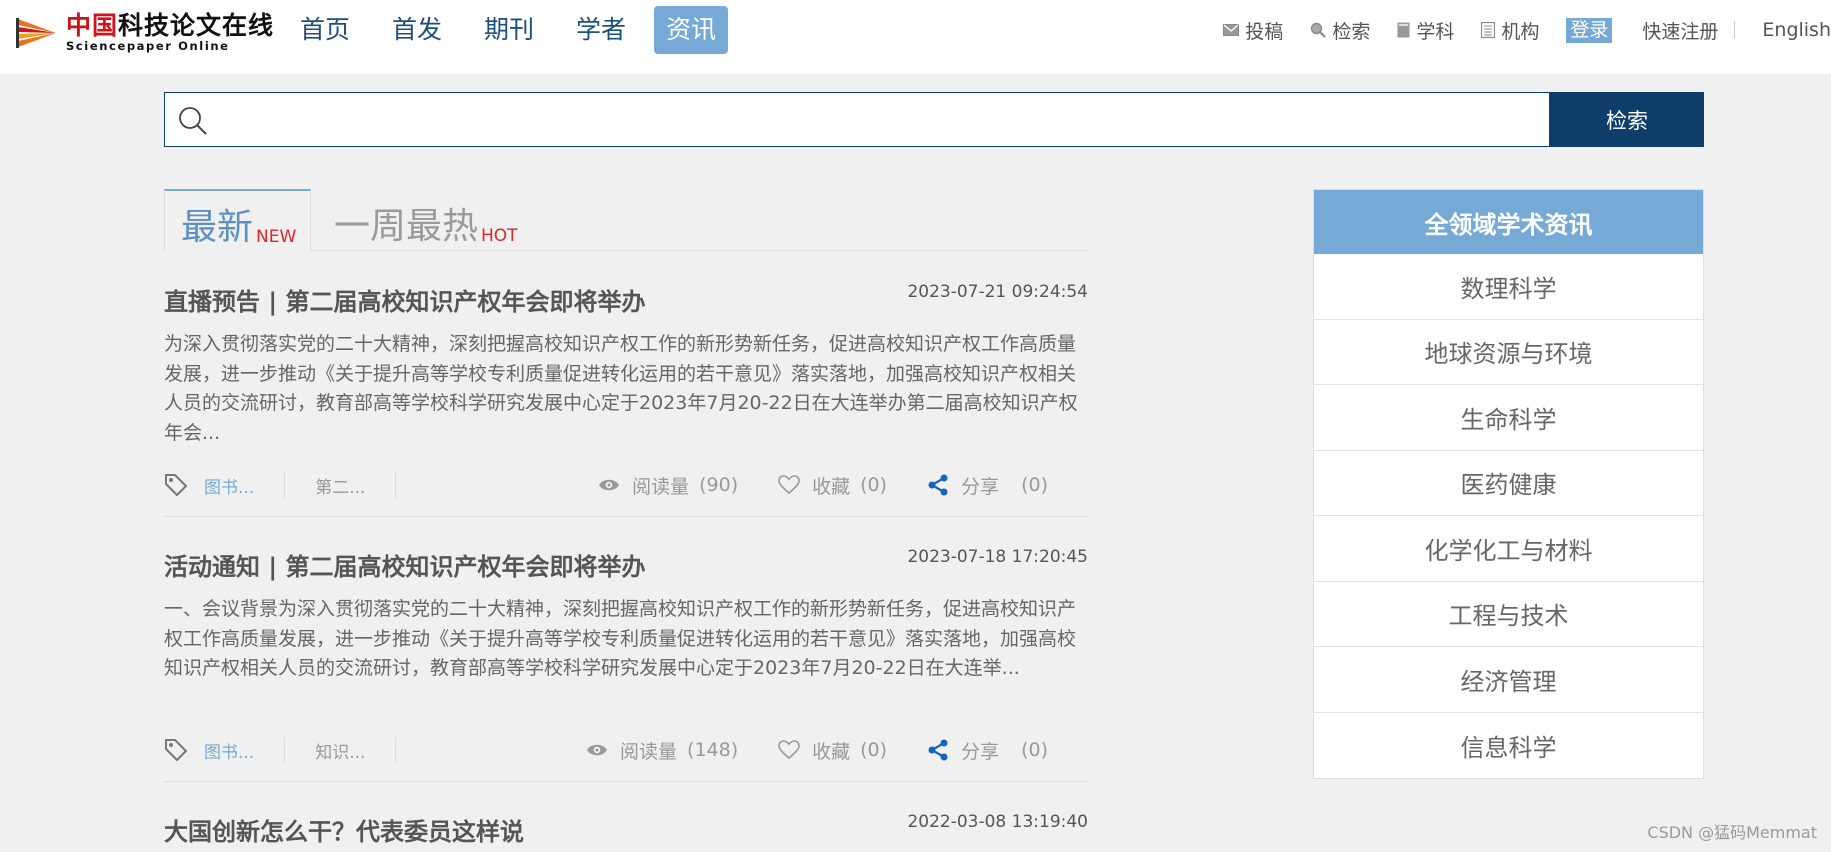  Describe the element at coordinates (1351, 30) in the screenshot. I see `util-search-label: 检索` at that location.